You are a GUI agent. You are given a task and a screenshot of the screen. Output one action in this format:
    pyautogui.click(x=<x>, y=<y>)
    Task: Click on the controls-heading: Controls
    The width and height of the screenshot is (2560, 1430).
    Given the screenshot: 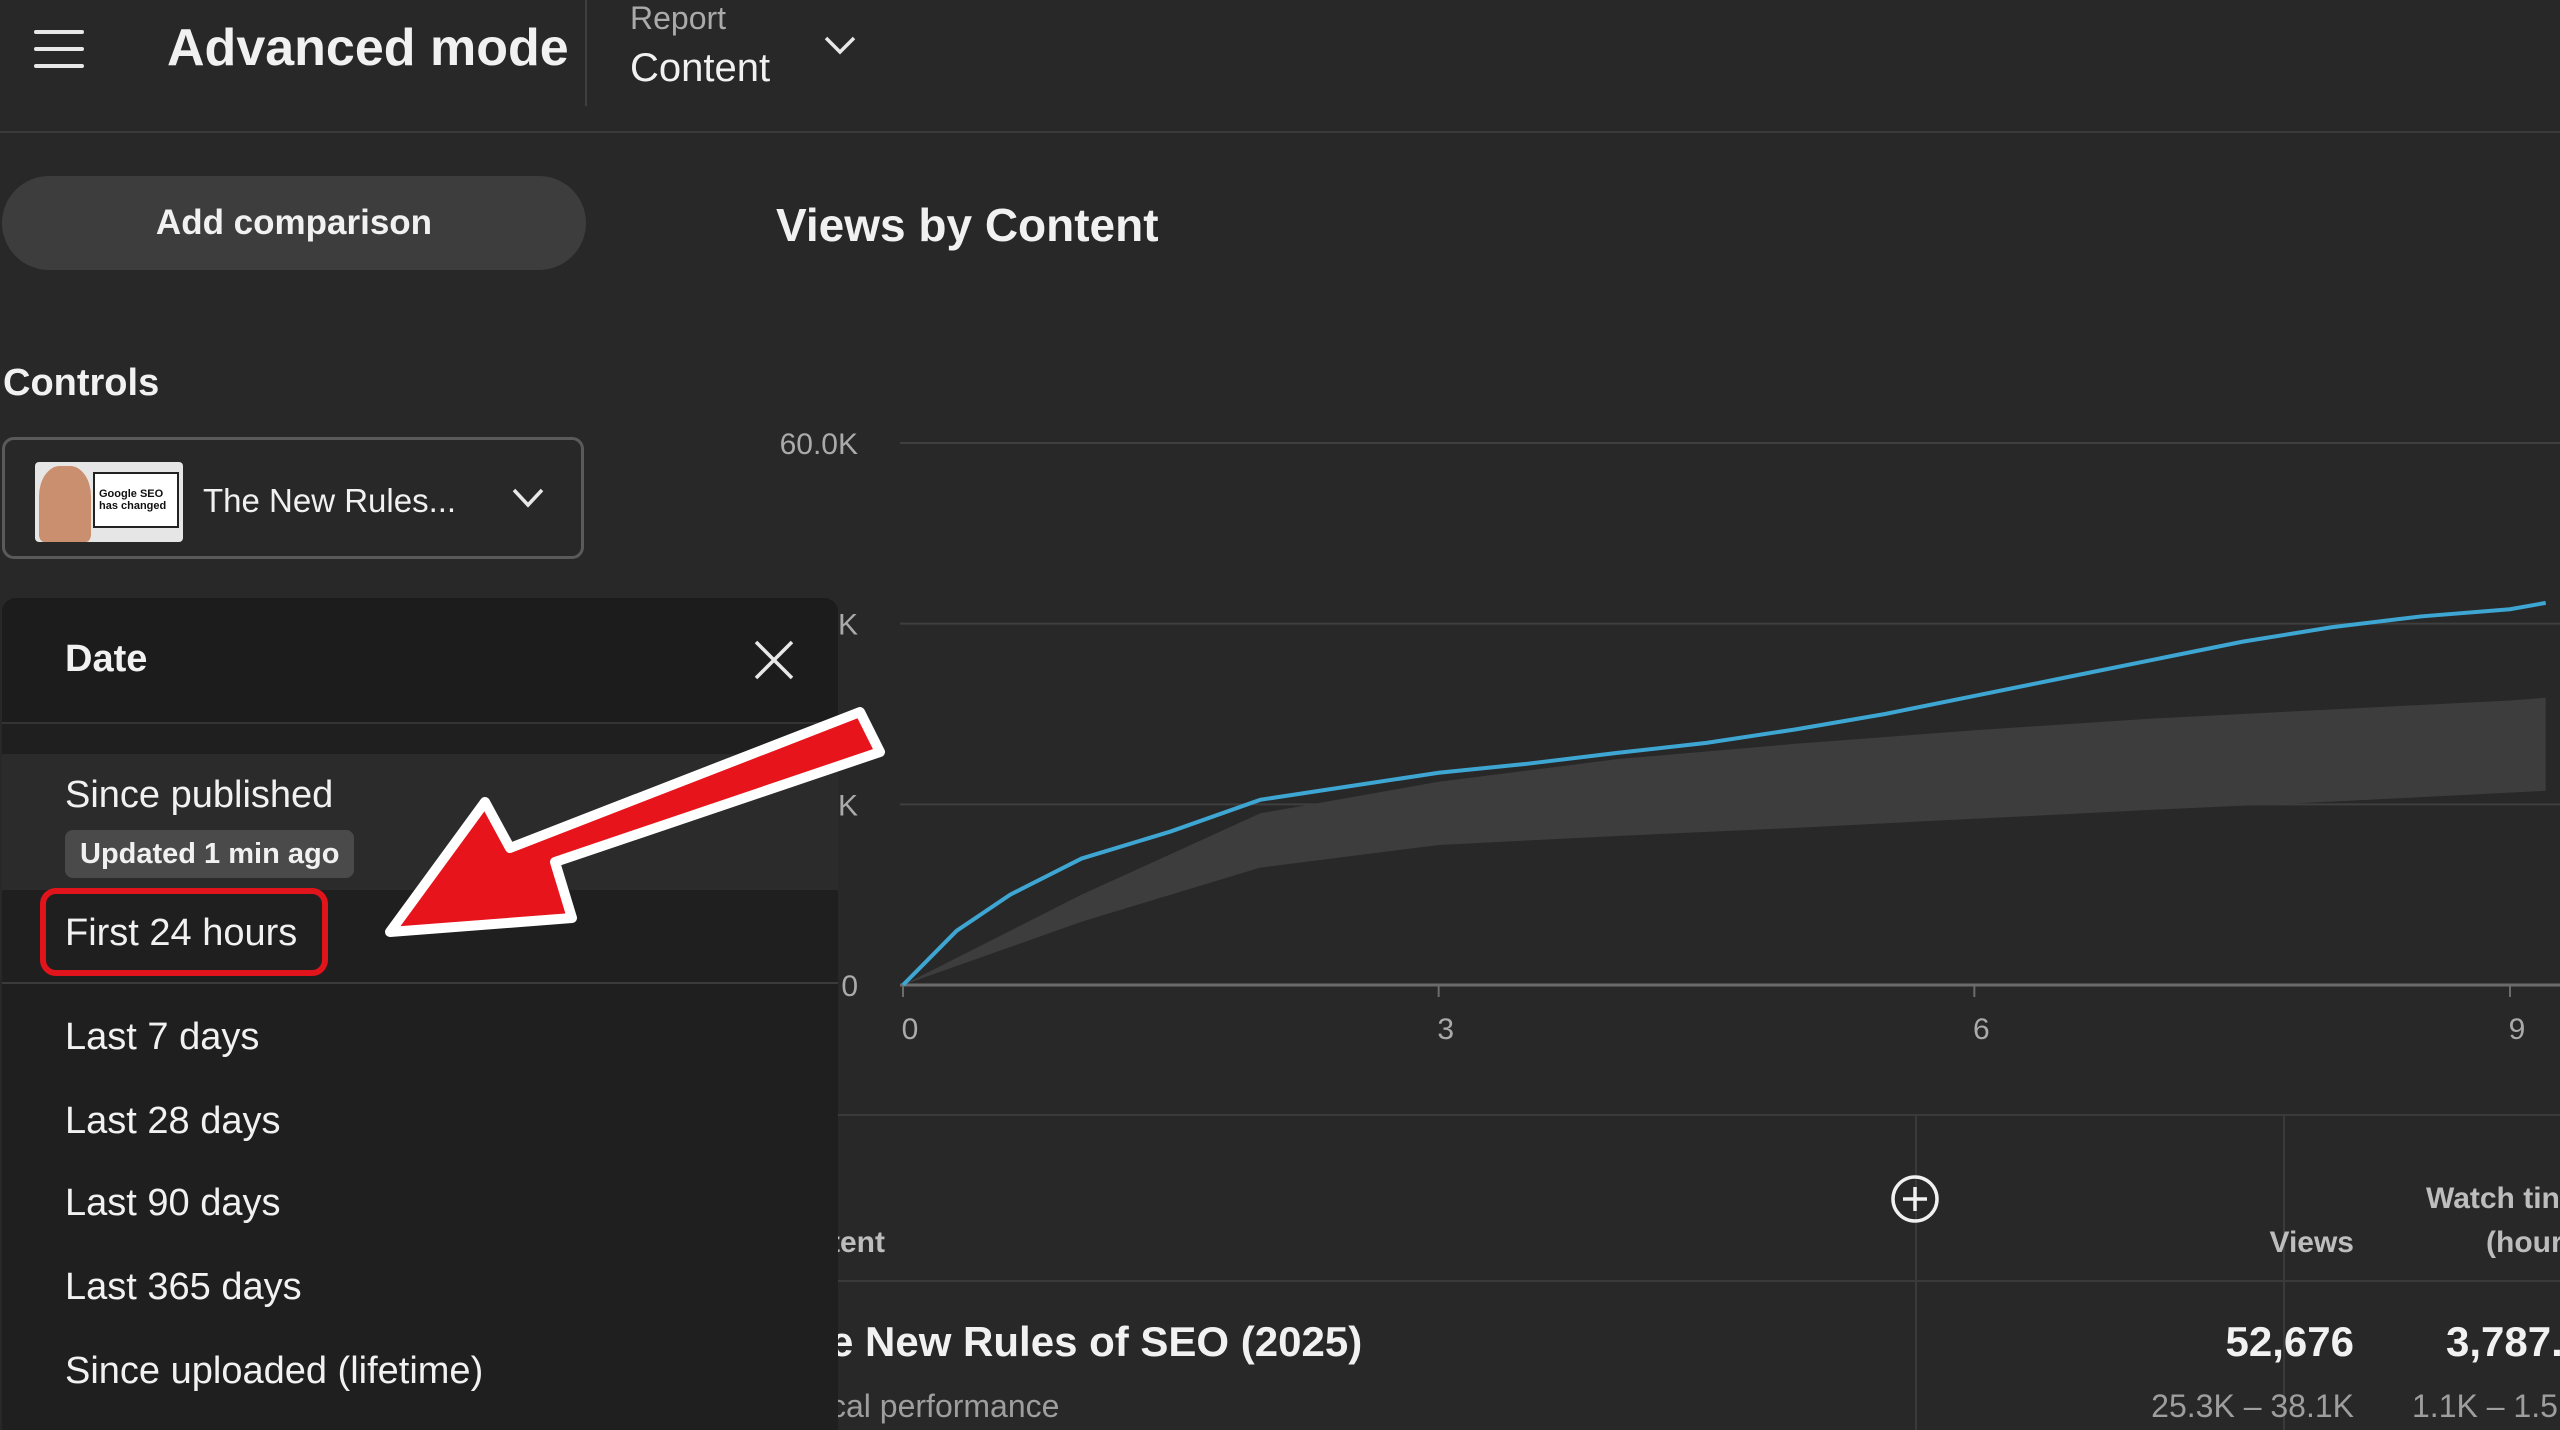 What is the action you would take?
    pyautogui.click(x=81, y=383)
    